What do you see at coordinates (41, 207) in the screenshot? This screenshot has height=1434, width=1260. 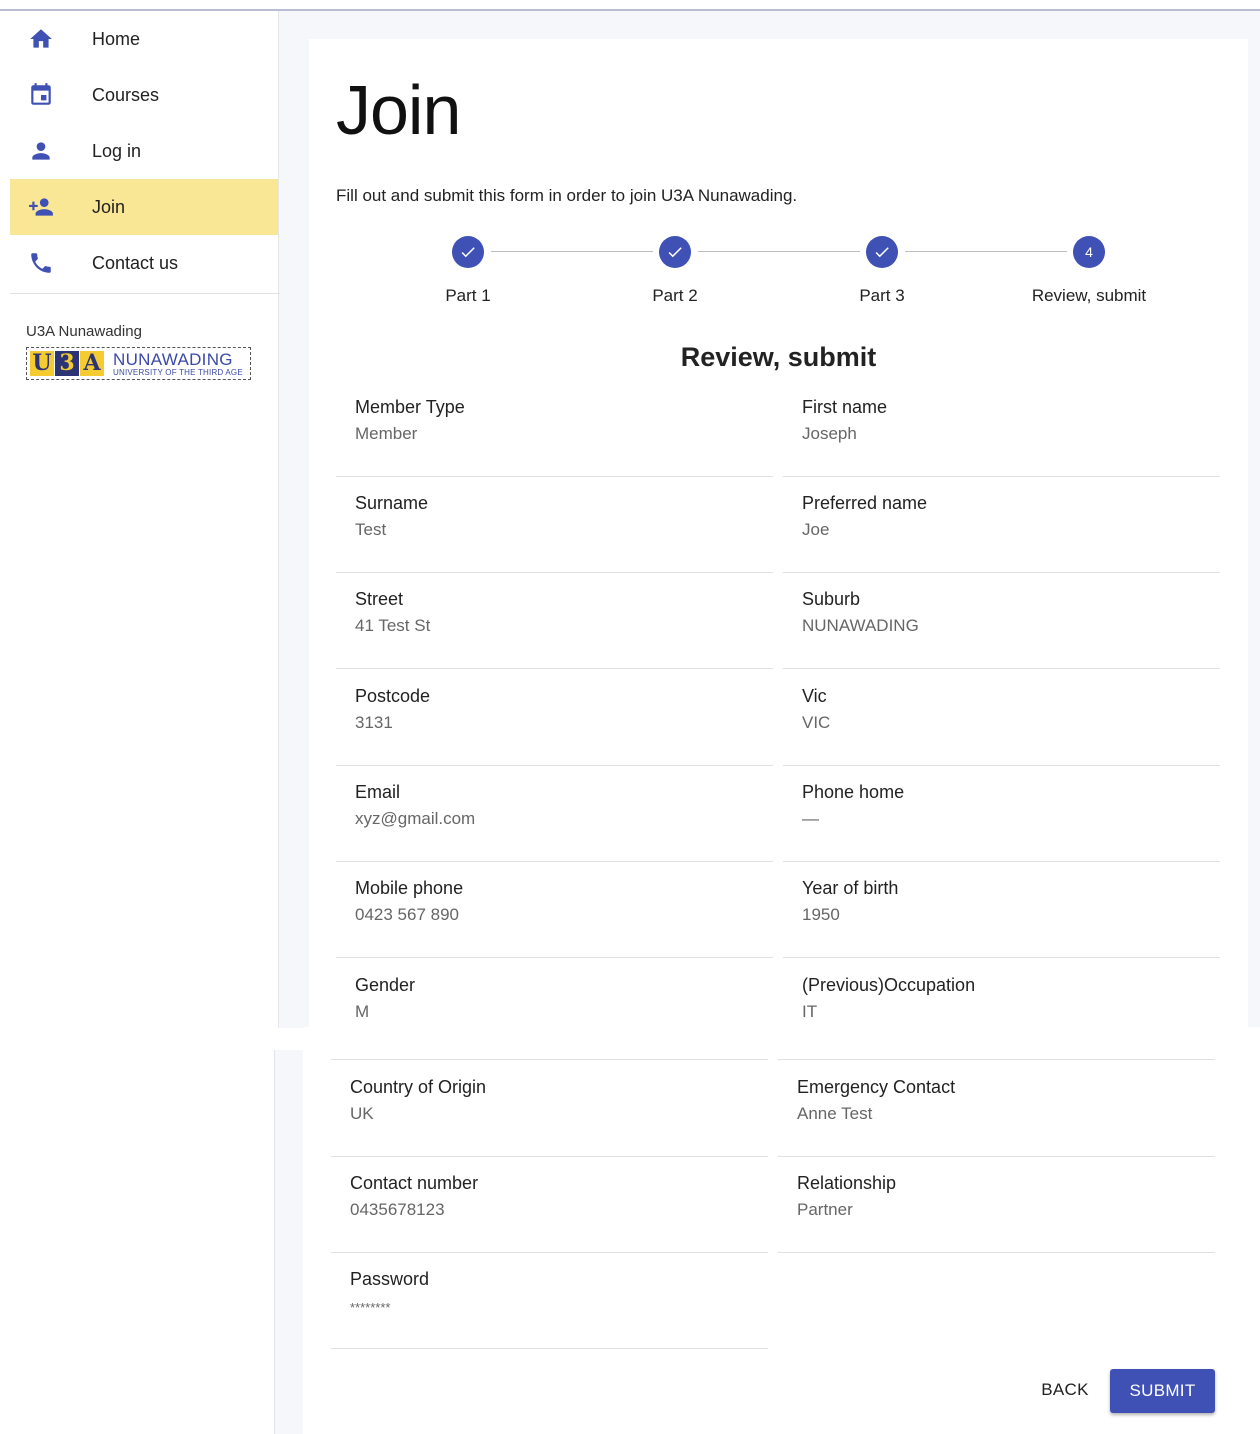 I see `person-add-icon` at bounding box center [41, 207].